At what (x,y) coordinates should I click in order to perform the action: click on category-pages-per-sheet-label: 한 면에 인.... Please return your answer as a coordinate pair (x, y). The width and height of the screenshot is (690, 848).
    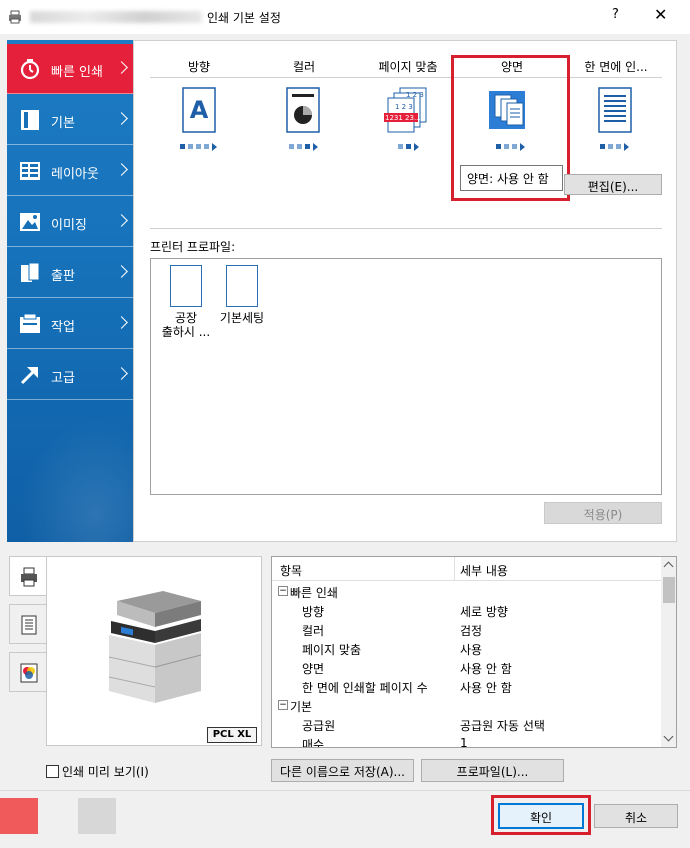
    Looking at the image, I should click on (616, 67).